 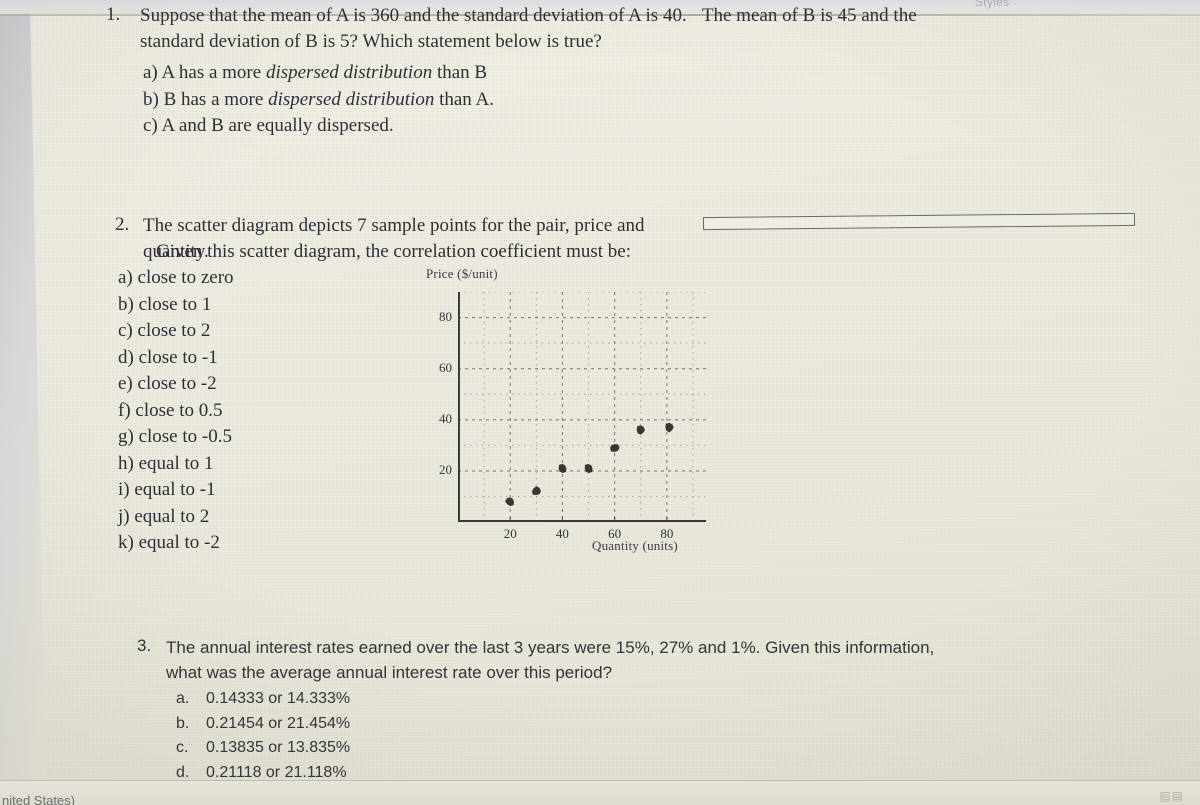 What do you see at coordinates (278, 723) in the screenshot?
I see `option-text: 0.21454 or 21.454%` at bounding box center [278, 723].